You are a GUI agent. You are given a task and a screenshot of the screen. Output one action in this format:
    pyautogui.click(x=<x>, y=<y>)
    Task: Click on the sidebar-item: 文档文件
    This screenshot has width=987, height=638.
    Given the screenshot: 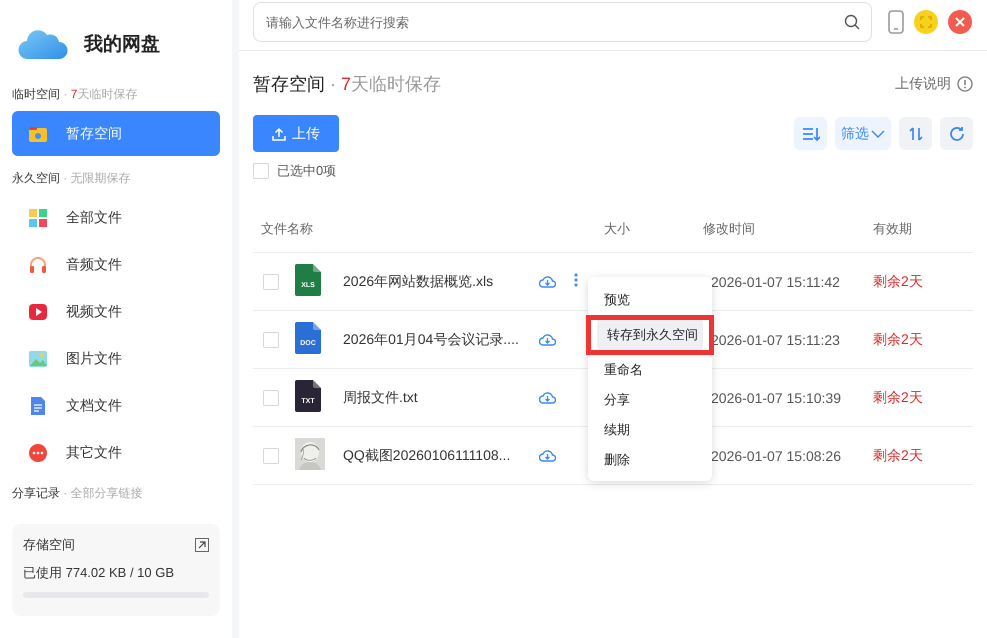 What is the action you would take?
    pyautogui.click(x=116, y=405)
    